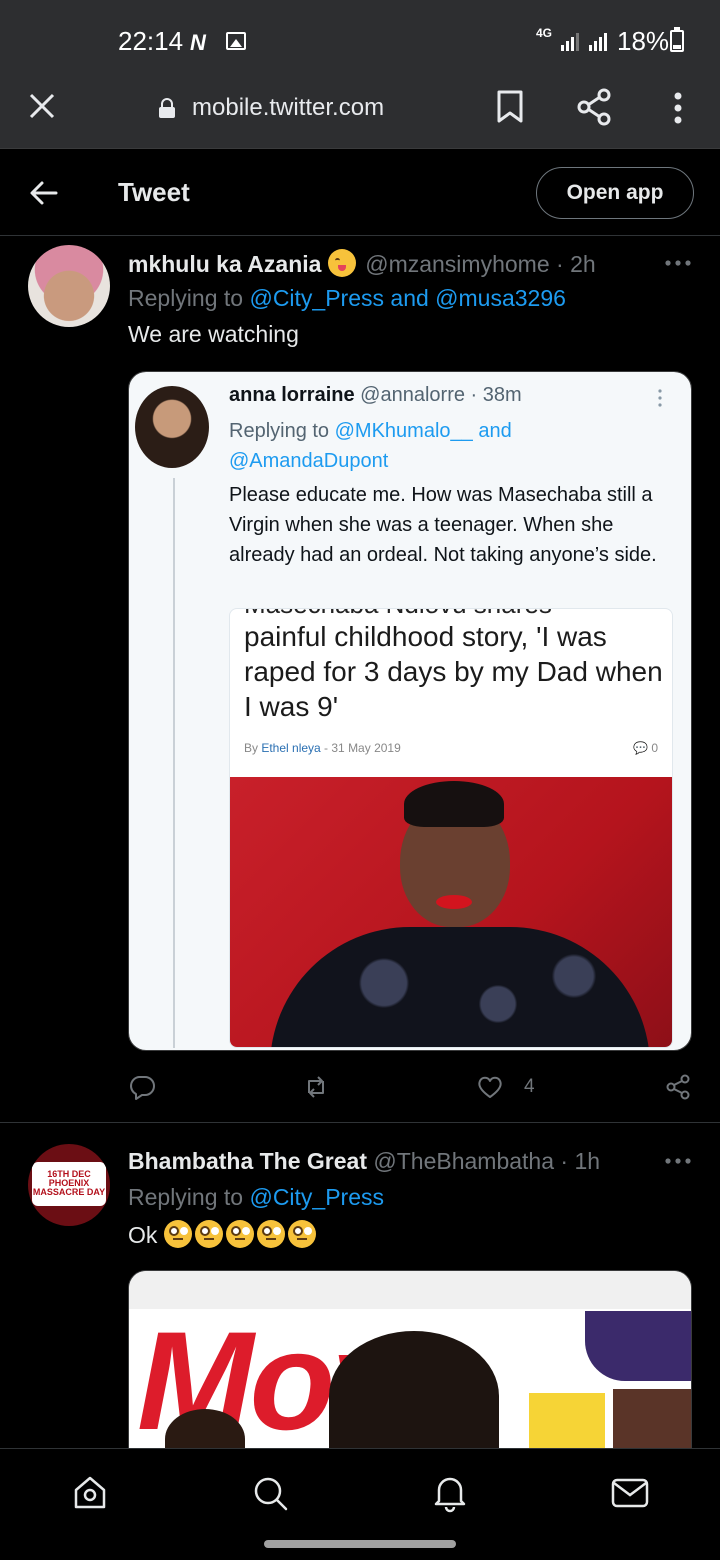 This screenshot has width=720, height=1560. What do you see at coordinates (652, 1421) in the screenshot?
I see `cover-inset-photo` at bounding box center [652, 1421].